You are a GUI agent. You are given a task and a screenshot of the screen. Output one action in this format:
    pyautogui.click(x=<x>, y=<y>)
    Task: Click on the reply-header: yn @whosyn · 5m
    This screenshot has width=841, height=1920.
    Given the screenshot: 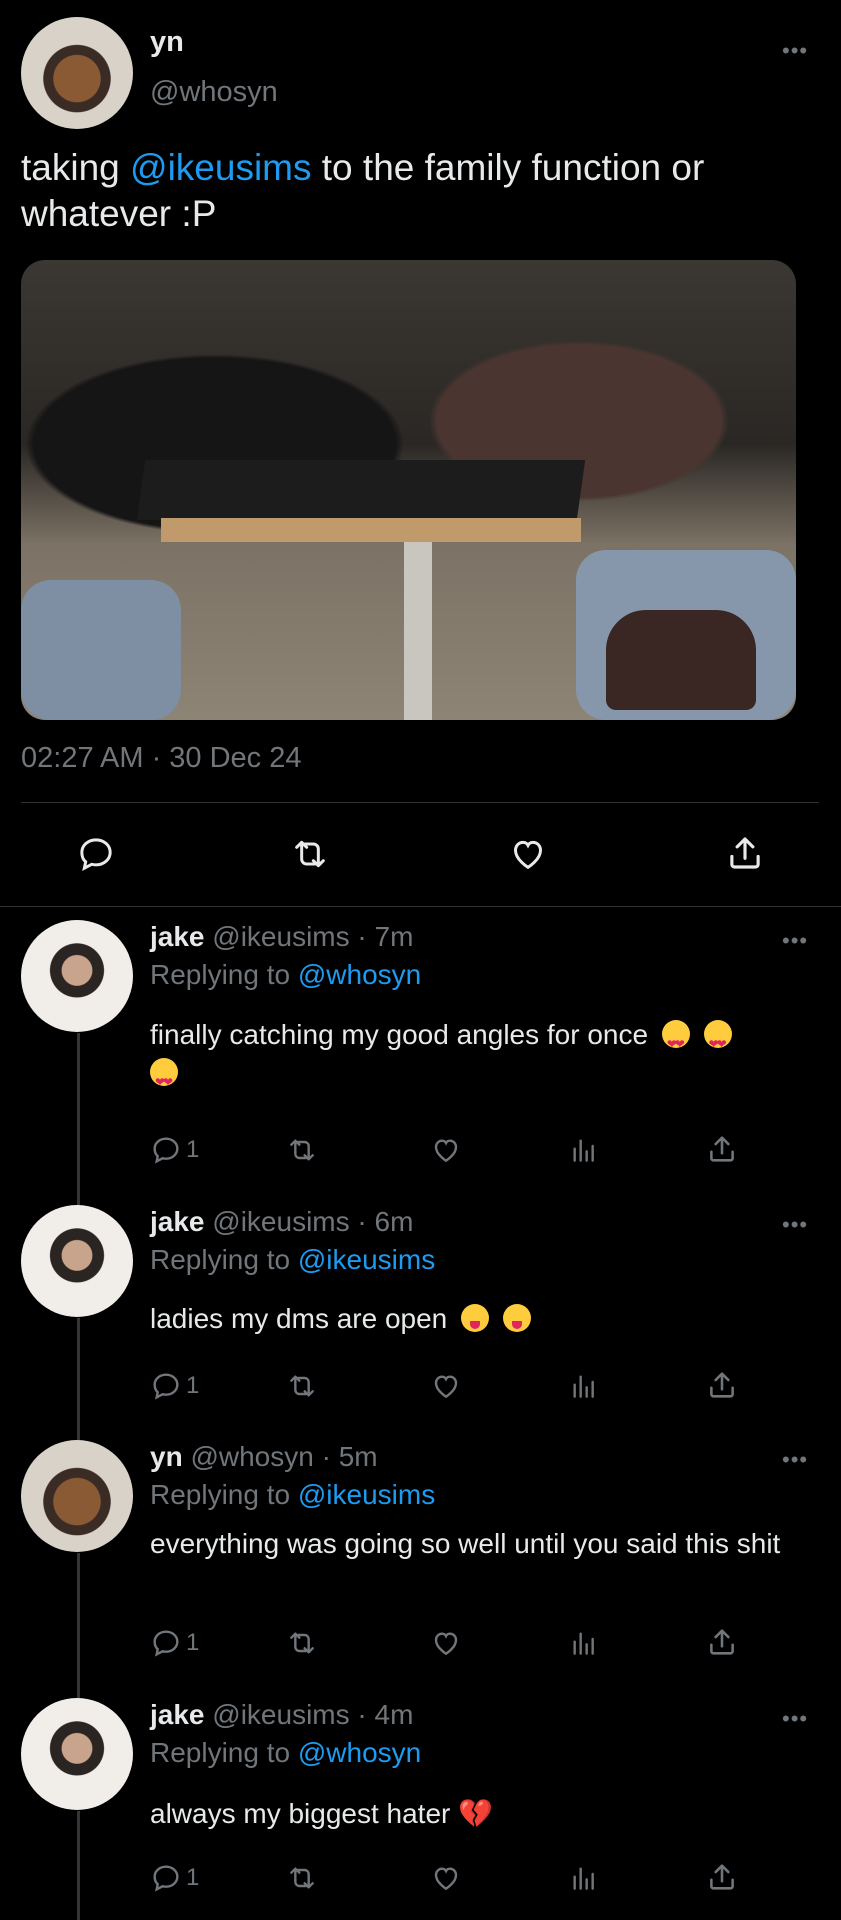 What is the action you would take?
    pyautogui.click(x=264, y=1457)
    